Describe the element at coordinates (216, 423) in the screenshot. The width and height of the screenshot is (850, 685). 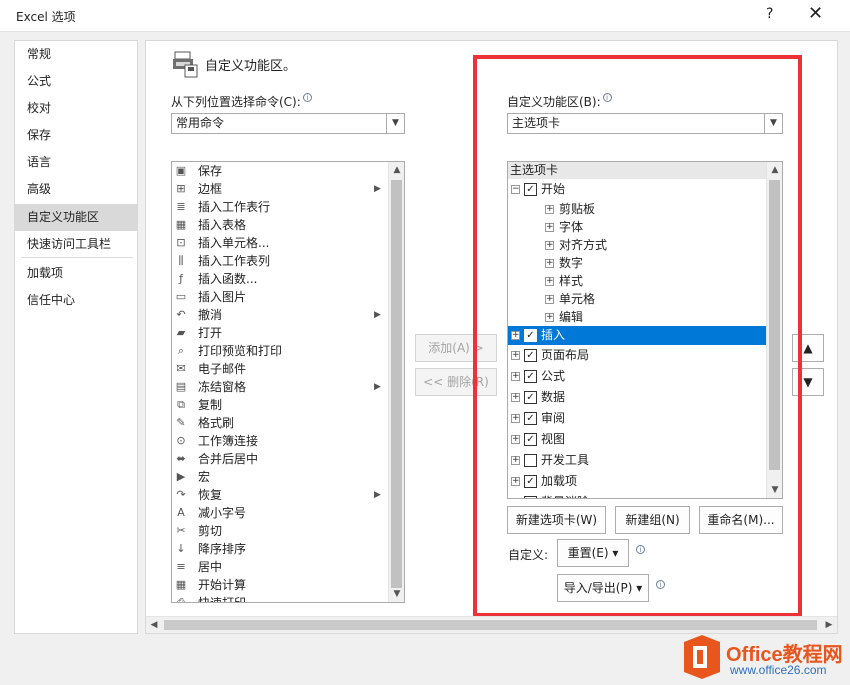
I see `command-label: 格式刷` at that location.